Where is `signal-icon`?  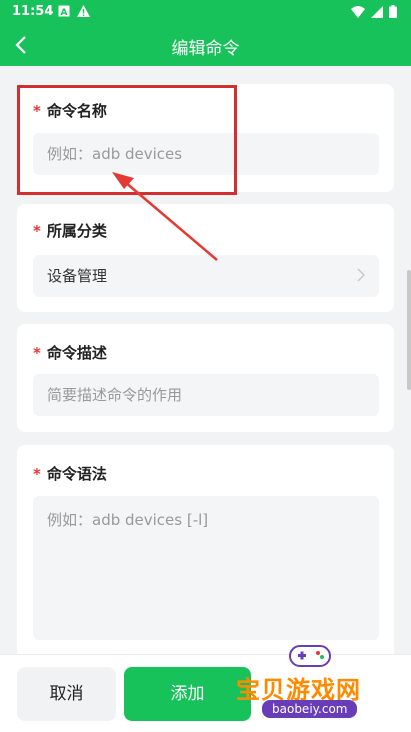 signal-icon is located at coordinates (377, 11).